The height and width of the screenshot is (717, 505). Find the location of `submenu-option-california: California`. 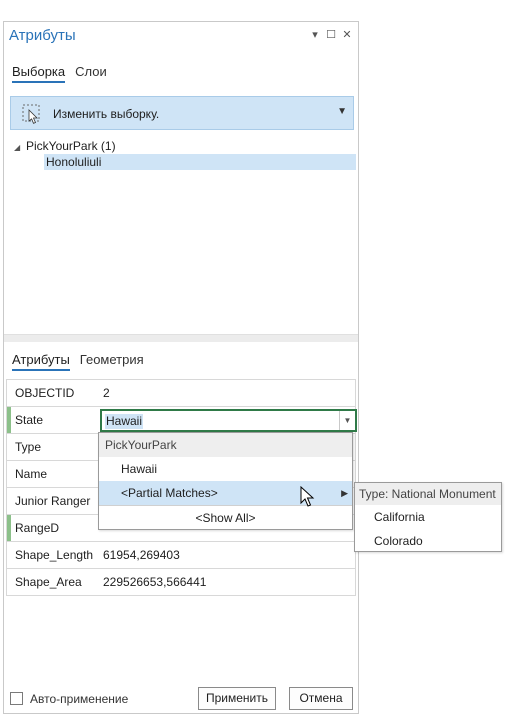

submenu-option-california: California is located at coordinates (428, 517).